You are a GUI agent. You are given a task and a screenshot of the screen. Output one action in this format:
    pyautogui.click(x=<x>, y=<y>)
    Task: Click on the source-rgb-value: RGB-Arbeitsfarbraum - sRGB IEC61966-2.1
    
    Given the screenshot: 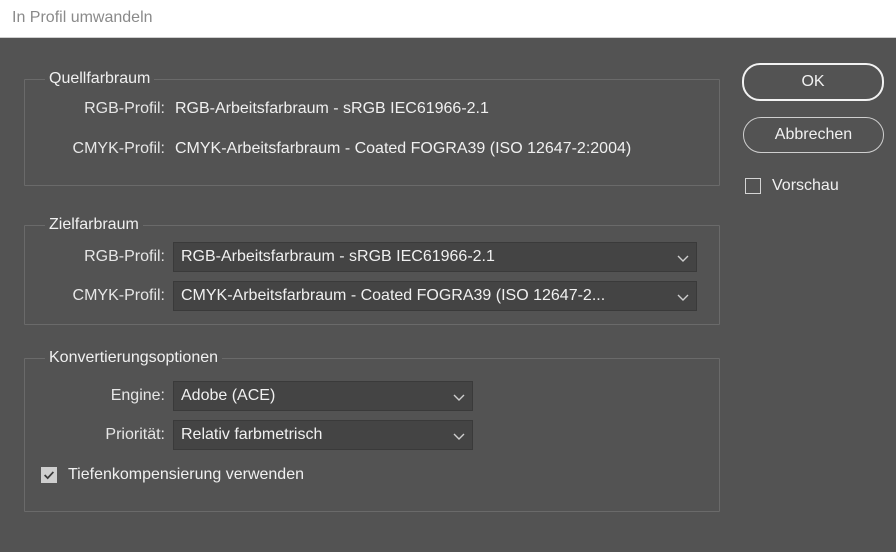 What is the action you would take?
    pyautogui.click(x=332, y=108)
    